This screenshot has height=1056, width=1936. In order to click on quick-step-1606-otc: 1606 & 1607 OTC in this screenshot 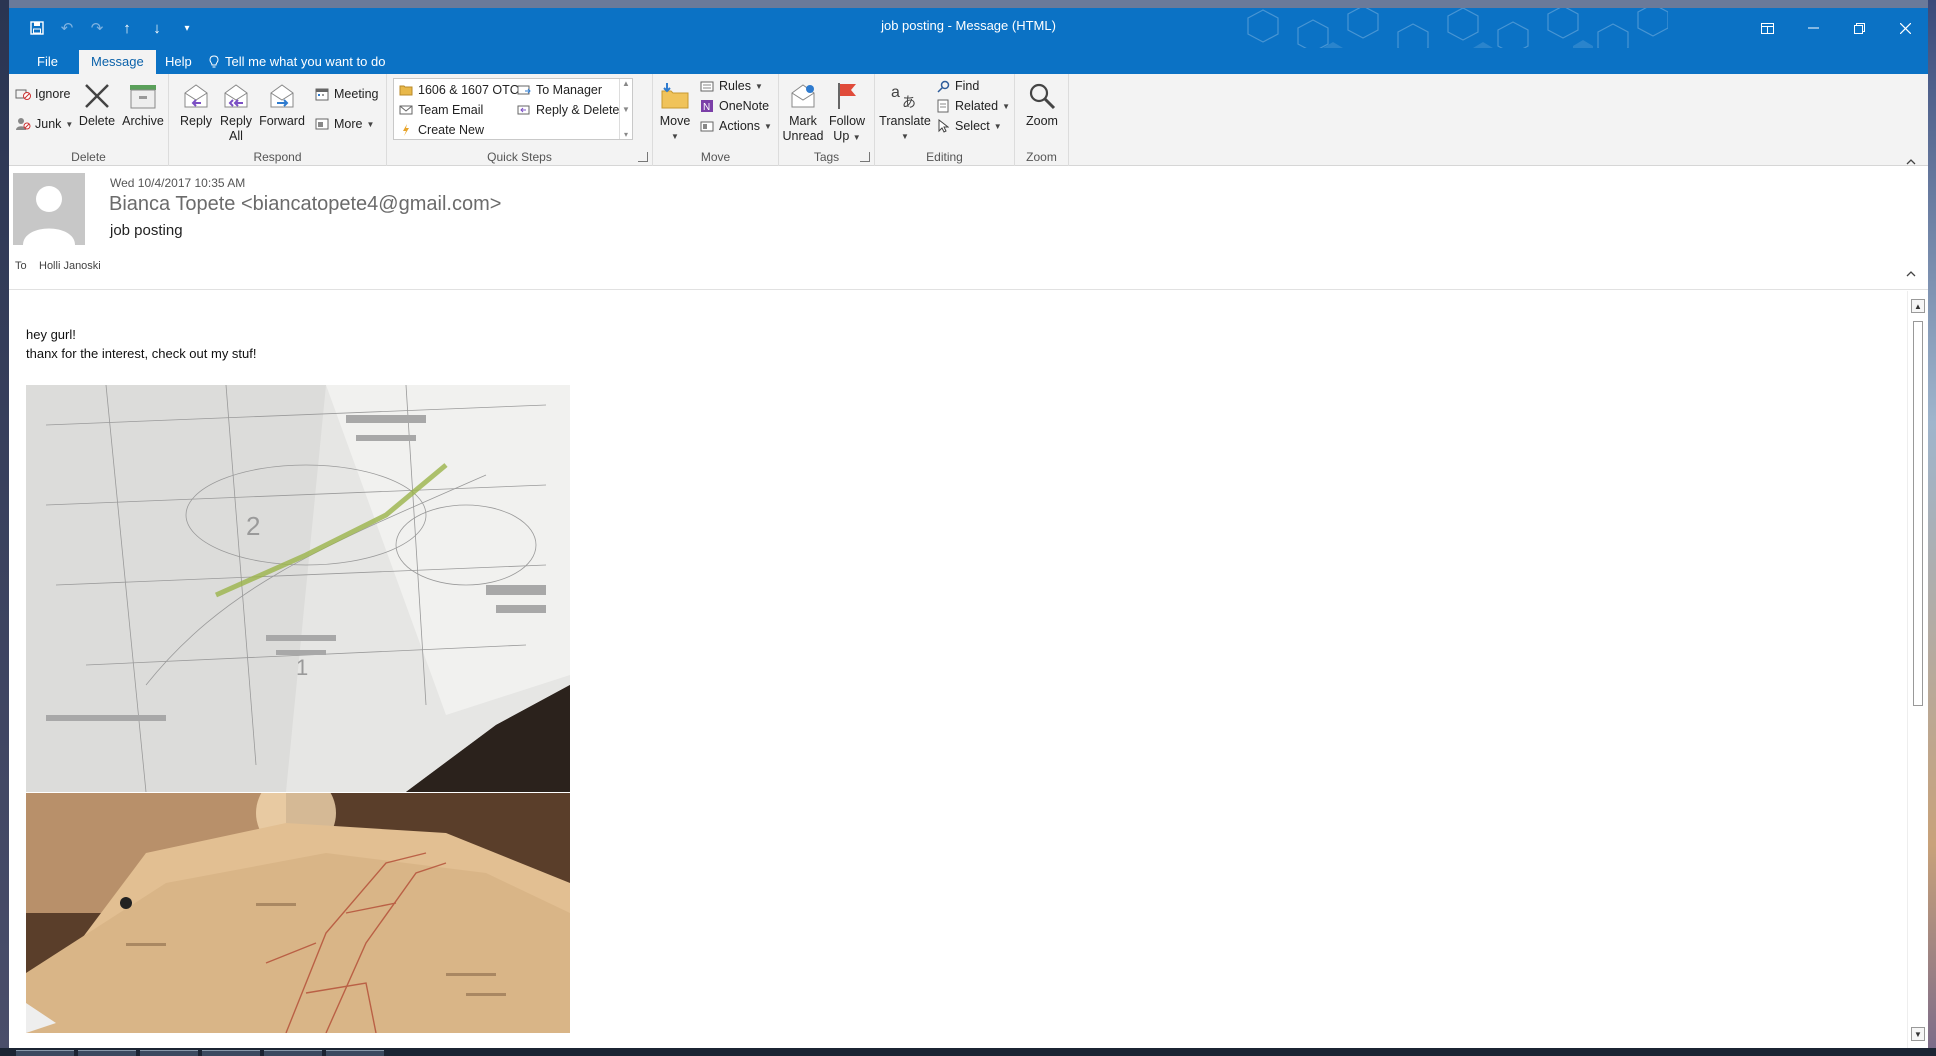, I will do `click(458, 90)`.